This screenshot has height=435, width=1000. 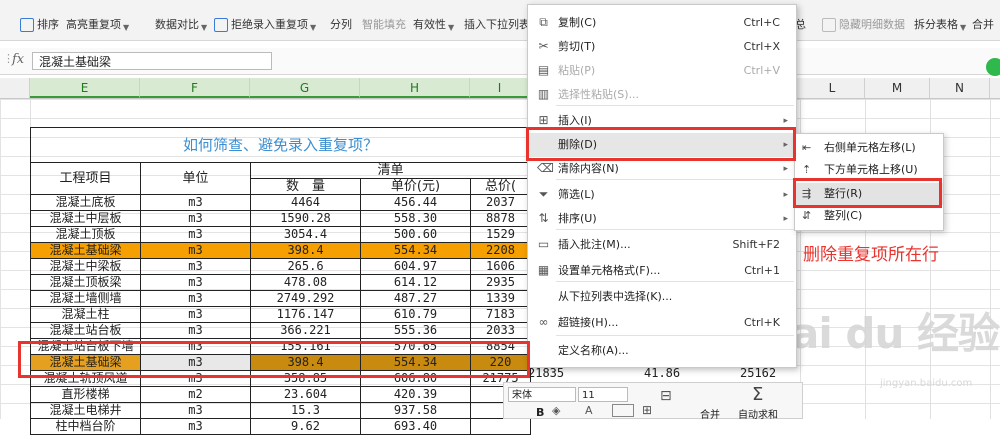 What do you see at coordinates (589, 410) in the screenshot?
I see `font-color-icon: A` at bounding box center [589, 410].